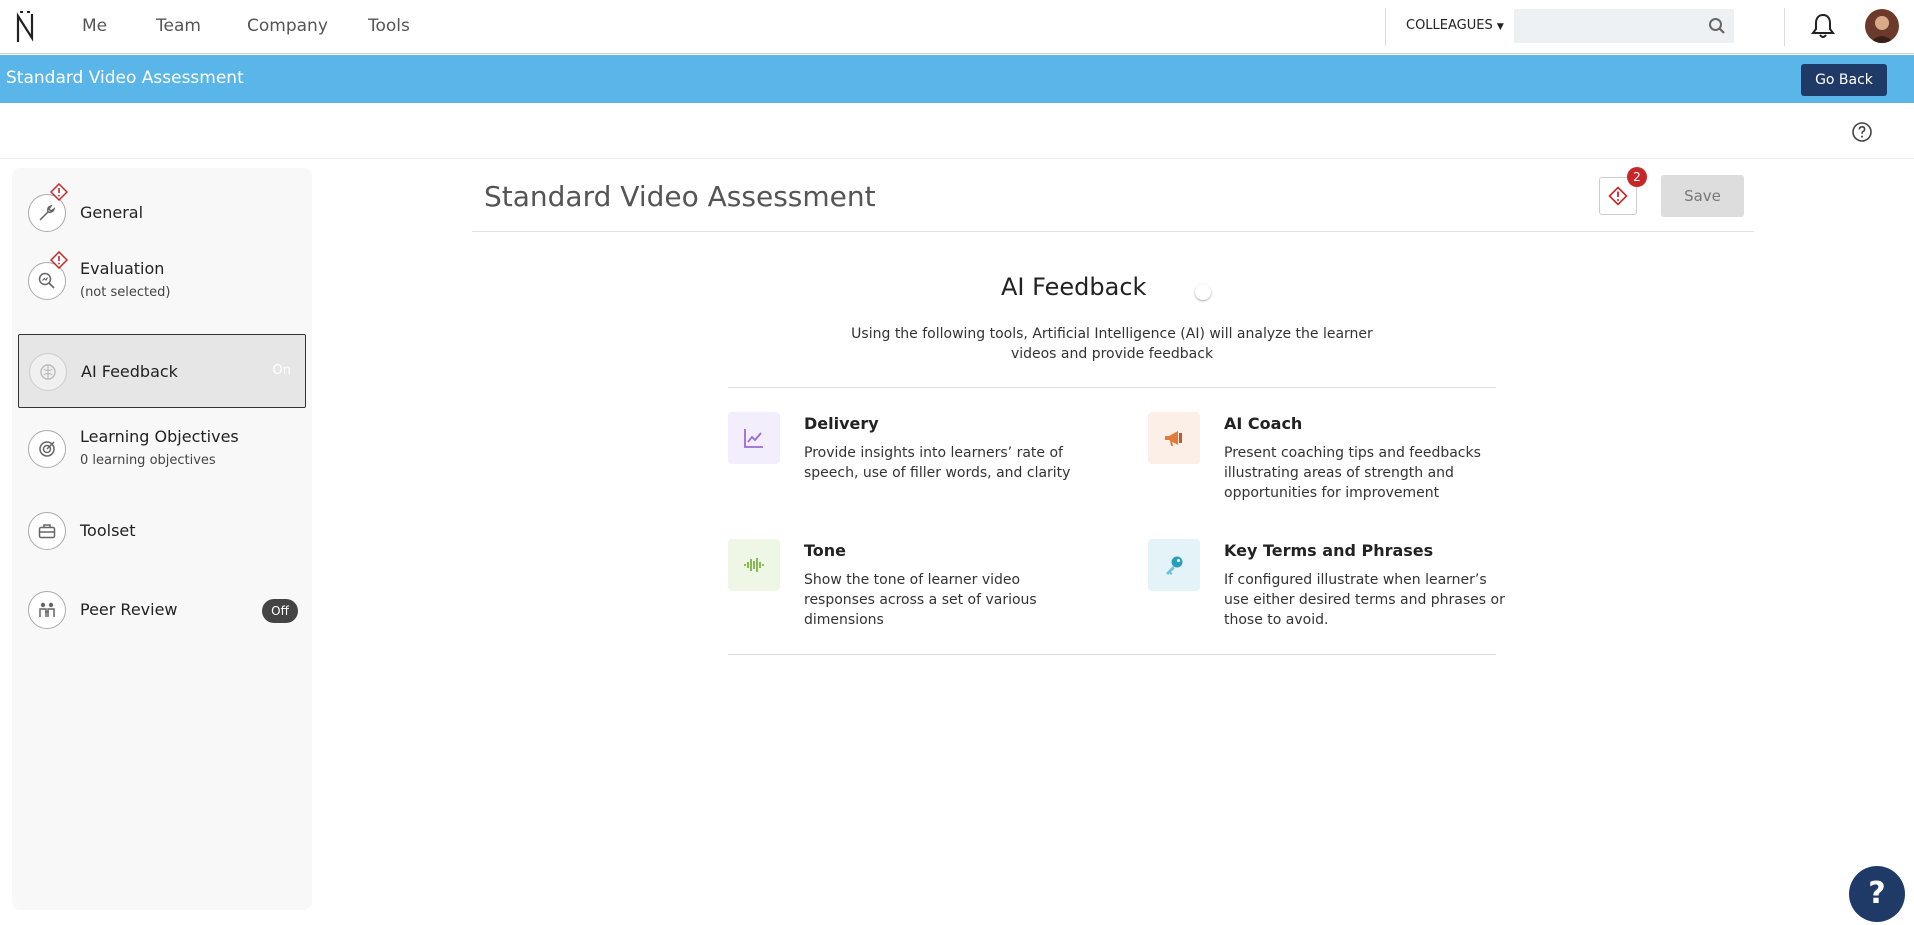 The image size is (1914, 925). I want to click on sidebar-item-label: Peer Review, so click(129, 609).